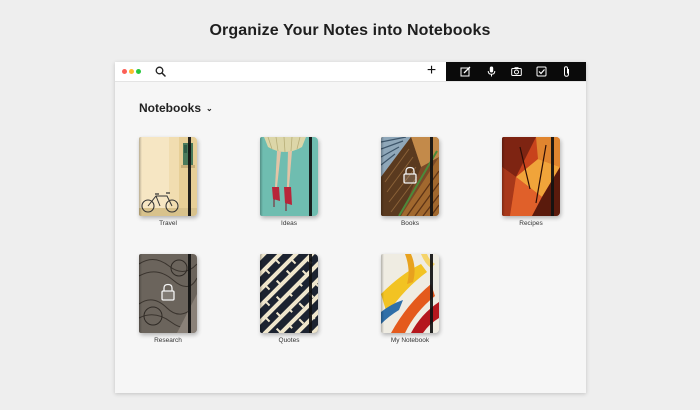  Describe the element at coordinates (410, 223) in the screenshot. I see `notebook-label: Books` at that location.